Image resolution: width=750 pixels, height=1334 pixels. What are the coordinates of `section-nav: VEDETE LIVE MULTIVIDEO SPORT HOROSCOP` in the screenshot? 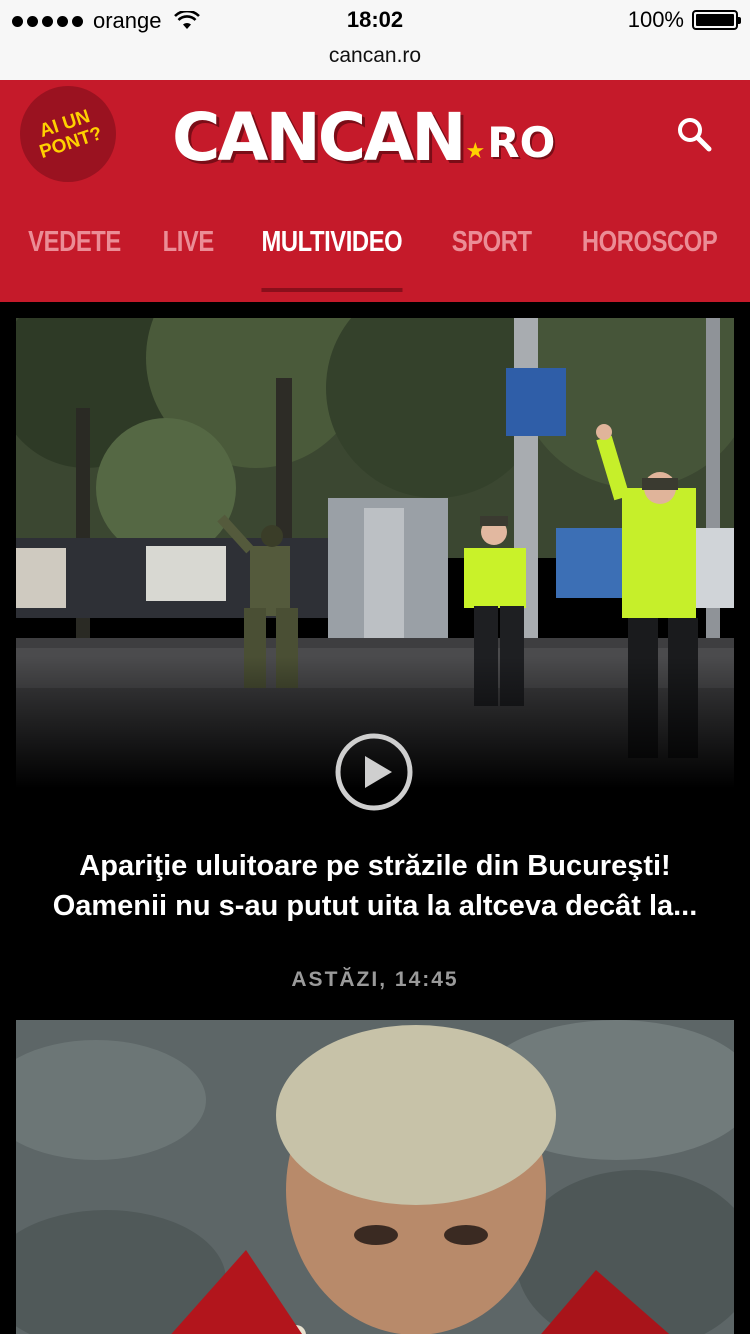 It's located at (375, 256).